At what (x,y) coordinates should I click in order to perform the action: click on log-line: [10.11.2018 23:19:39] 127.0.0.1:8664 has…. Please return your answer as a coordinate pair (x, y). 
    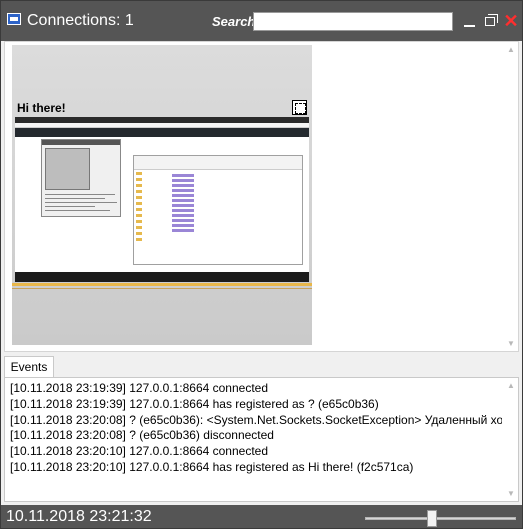
    Looking at the image, I should click on (194, 403).